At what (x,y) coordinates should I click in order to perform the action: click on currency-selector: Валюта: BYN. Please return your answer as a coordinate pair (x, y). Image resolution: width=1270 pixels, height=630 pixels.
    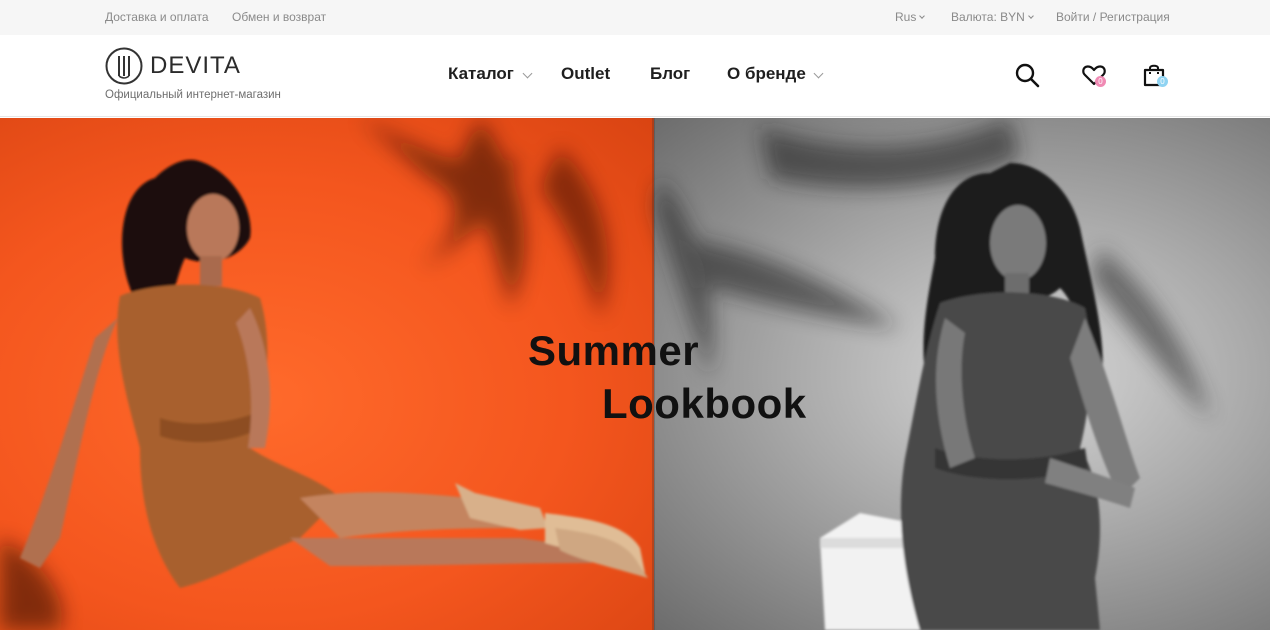
    Looking at the image, I should click on (992, 17).